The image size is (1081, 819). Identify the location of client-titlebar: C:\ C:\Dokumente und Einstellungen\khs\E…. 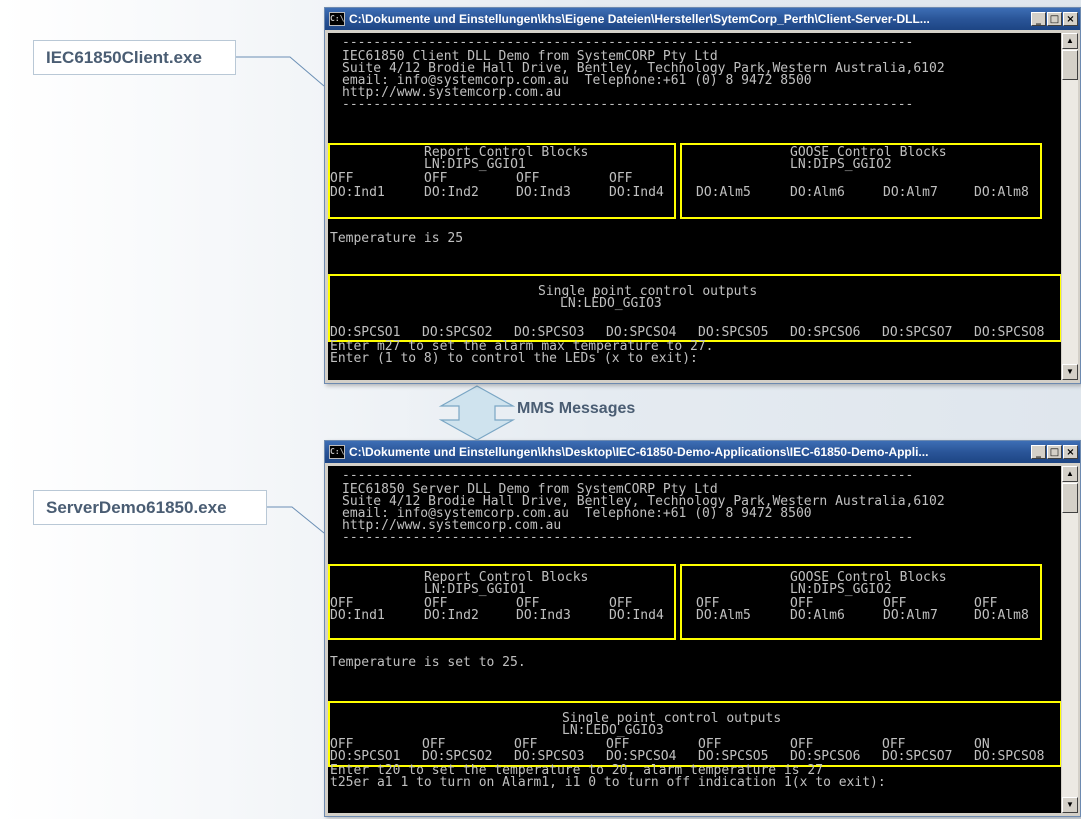
(702, 19).